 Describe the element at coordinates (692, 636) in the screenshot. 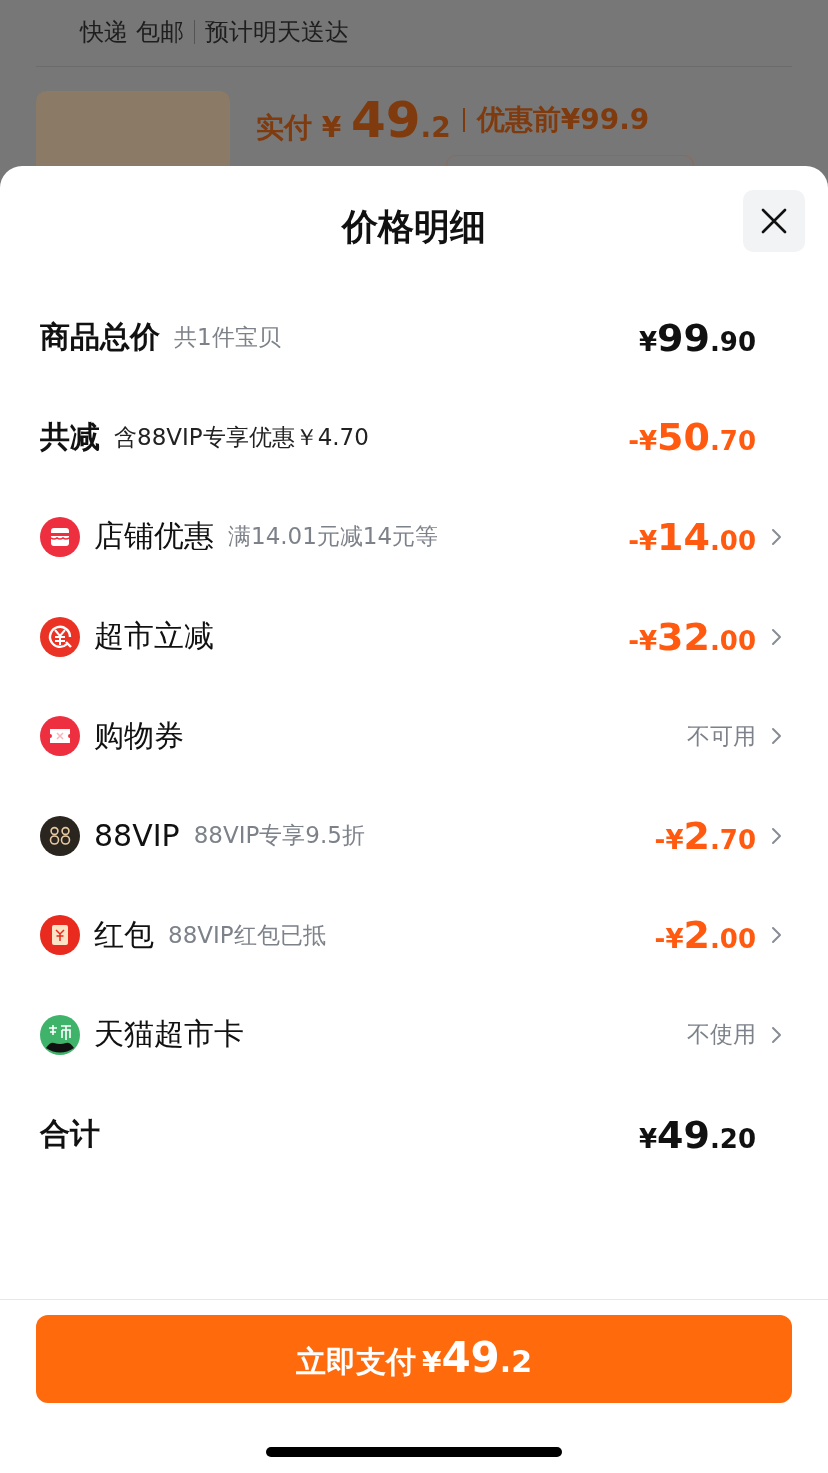

I see `amount-value: -¥32.00` at that location.